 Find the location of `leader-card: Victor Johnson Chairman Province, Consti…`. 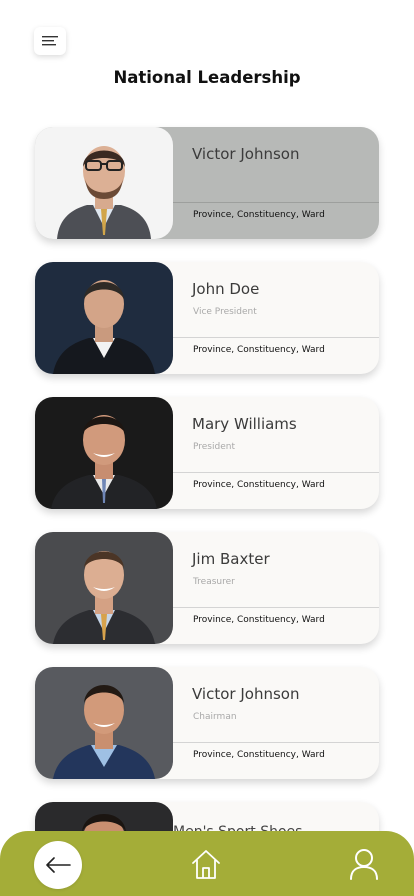

leader-card: Victor Johnson Chairman Province, Consti… is located at coordinates (207, 723).